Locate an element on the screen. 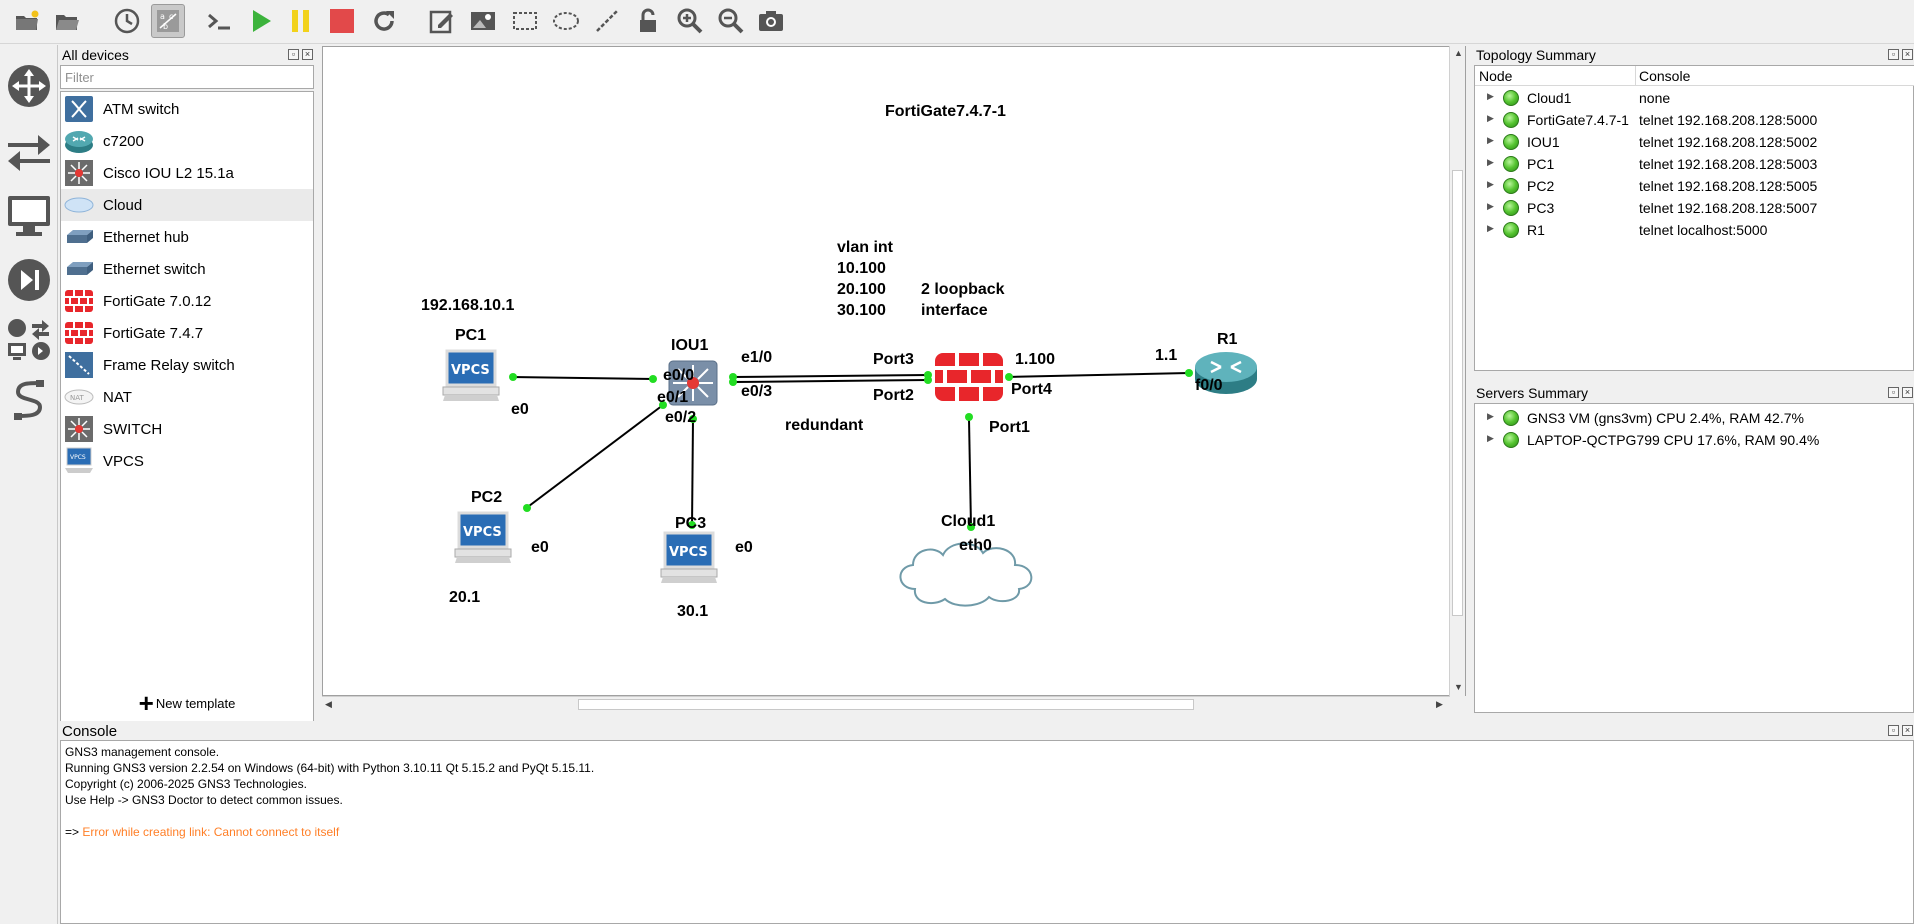 The width and height of the screenshot is (1914, 924). zoom-out-icon is located at coordinates (731, 21).